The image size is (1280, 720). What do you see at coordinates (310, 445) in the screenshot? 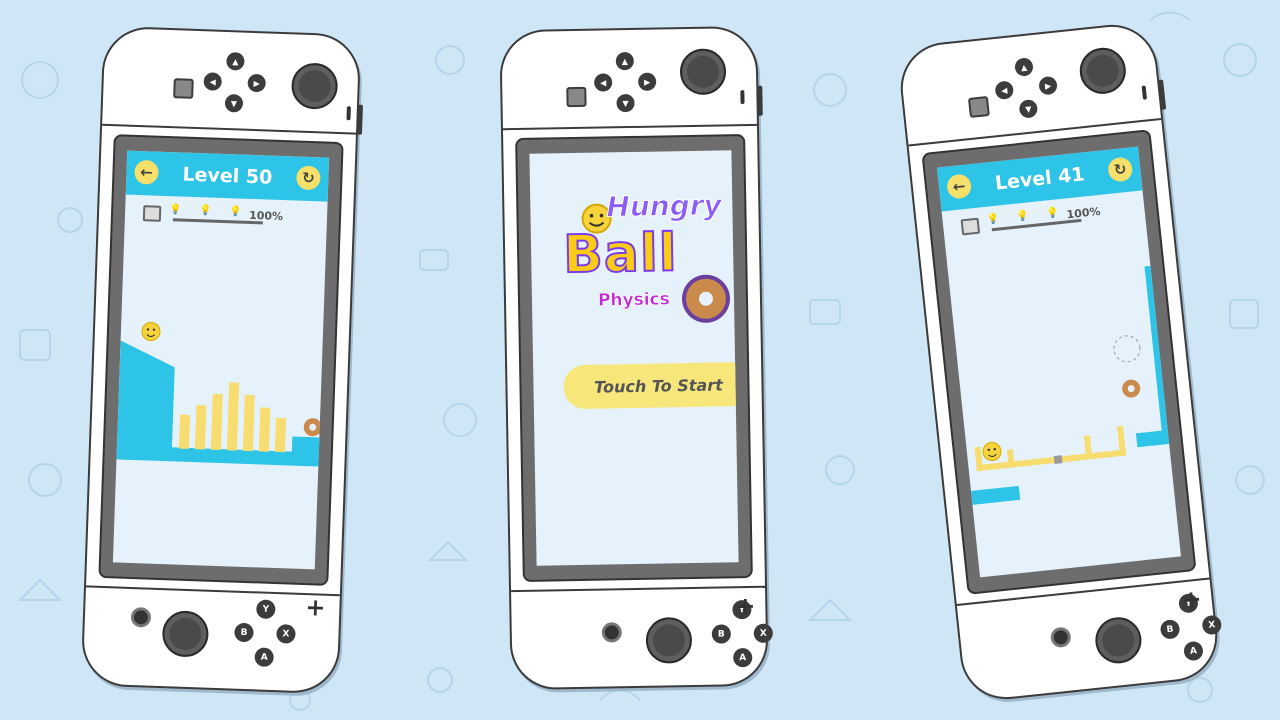
I see `donut-platform` at bounding box center [310, 445].